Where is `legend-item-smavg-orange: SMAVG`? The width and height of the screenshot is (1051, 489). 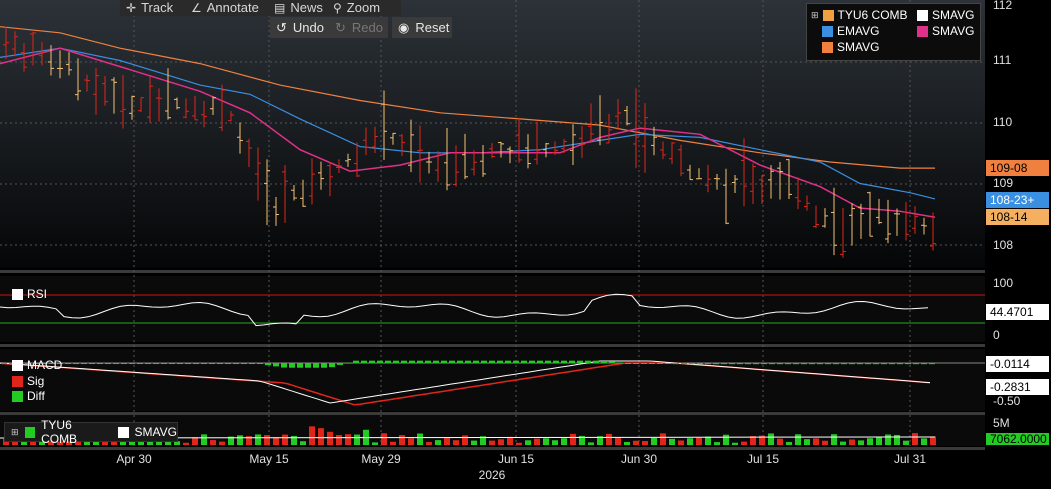
legend-item-smavg-orange: SMAVG is located at coordinates (850, 47).